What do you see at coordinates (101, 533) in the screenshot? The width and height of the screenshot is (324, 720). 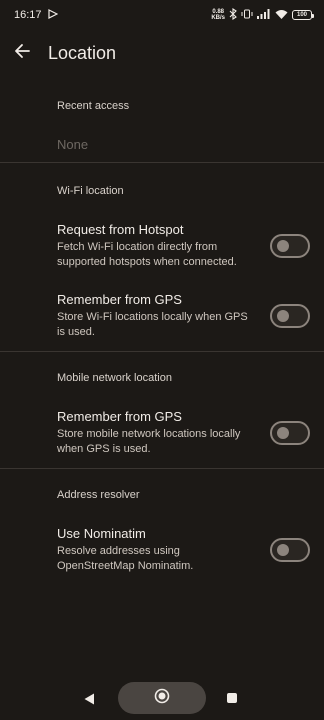 I see `setting-title: Use Nominatim` at bounding box center [101, 533].